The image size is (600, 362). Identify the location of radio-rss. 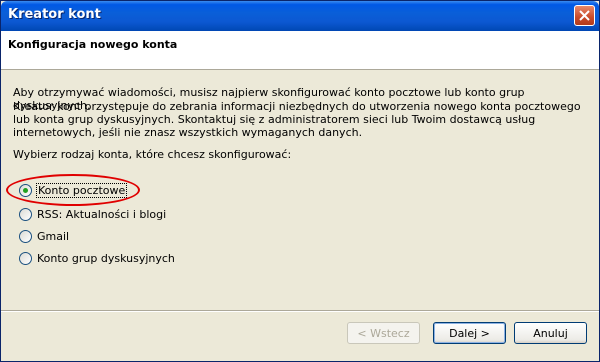
(25, 214).